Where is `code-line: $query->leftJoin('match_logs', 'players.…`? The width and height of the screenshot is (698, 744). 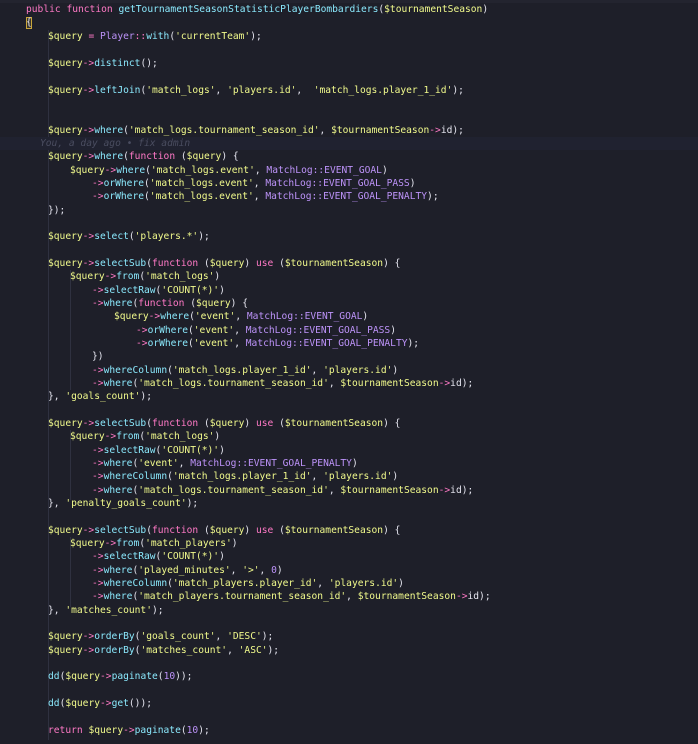 code-line: $query->leftJoin('match_logs', 'players.… is located at coordinates (349, 90).